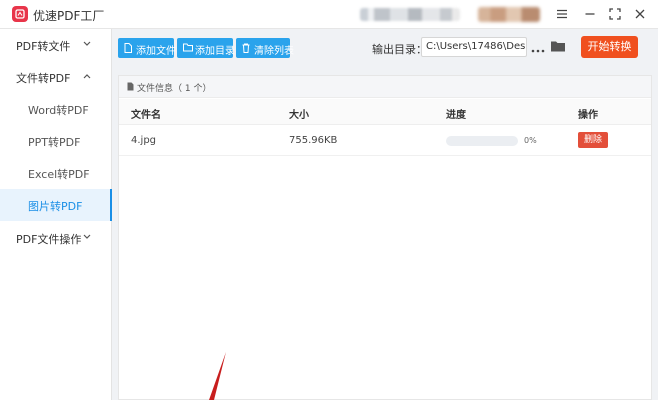 This screenshot has width=658, height=400. I want to click on app-title: 优速PDF工厂, so click(69, 16).